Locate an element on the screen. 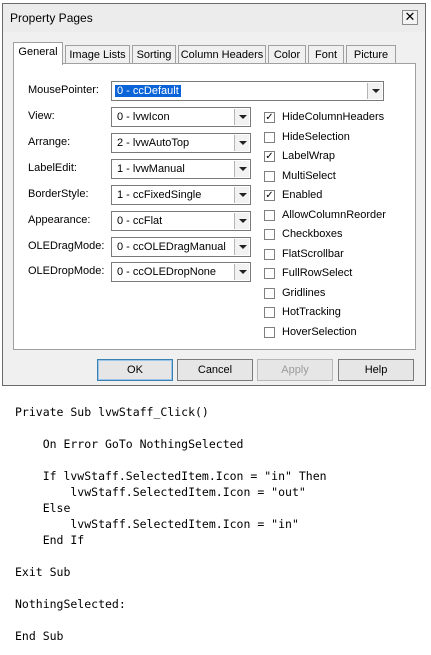 The image size is (431, 655). checkbox-label: LabelWrap is located at coordinates (308, 156).